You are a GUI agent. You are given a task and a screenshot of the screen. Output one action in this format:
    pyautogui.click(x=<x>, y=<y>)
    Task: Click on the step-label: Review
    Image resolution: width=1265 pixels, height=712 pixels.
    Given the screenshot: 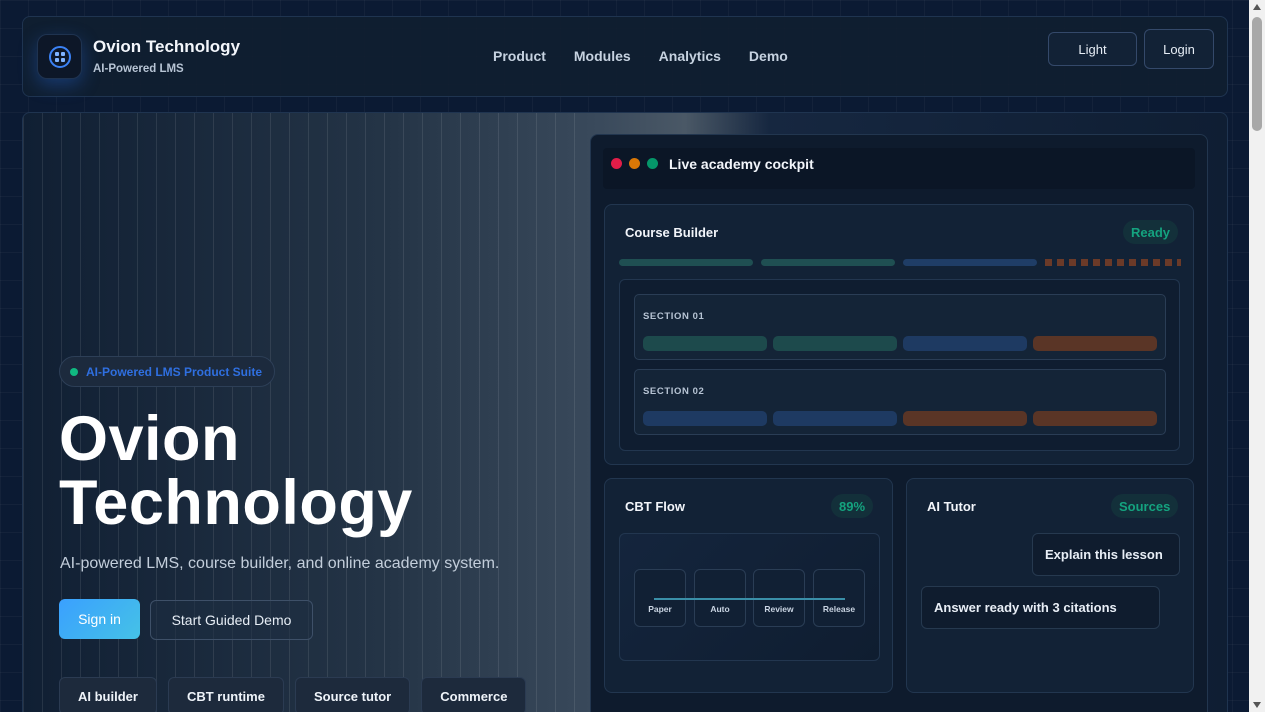 What is the action you would take?
    pyautogui.click(x=779, y=609)
    